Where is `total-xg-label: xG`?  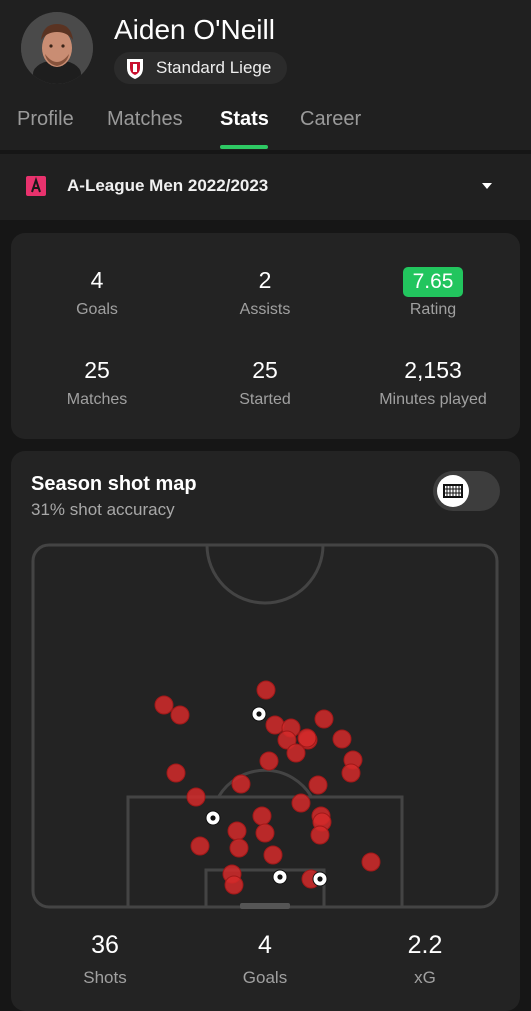 total-xg-label: xG is located at coordinates (425, 977).